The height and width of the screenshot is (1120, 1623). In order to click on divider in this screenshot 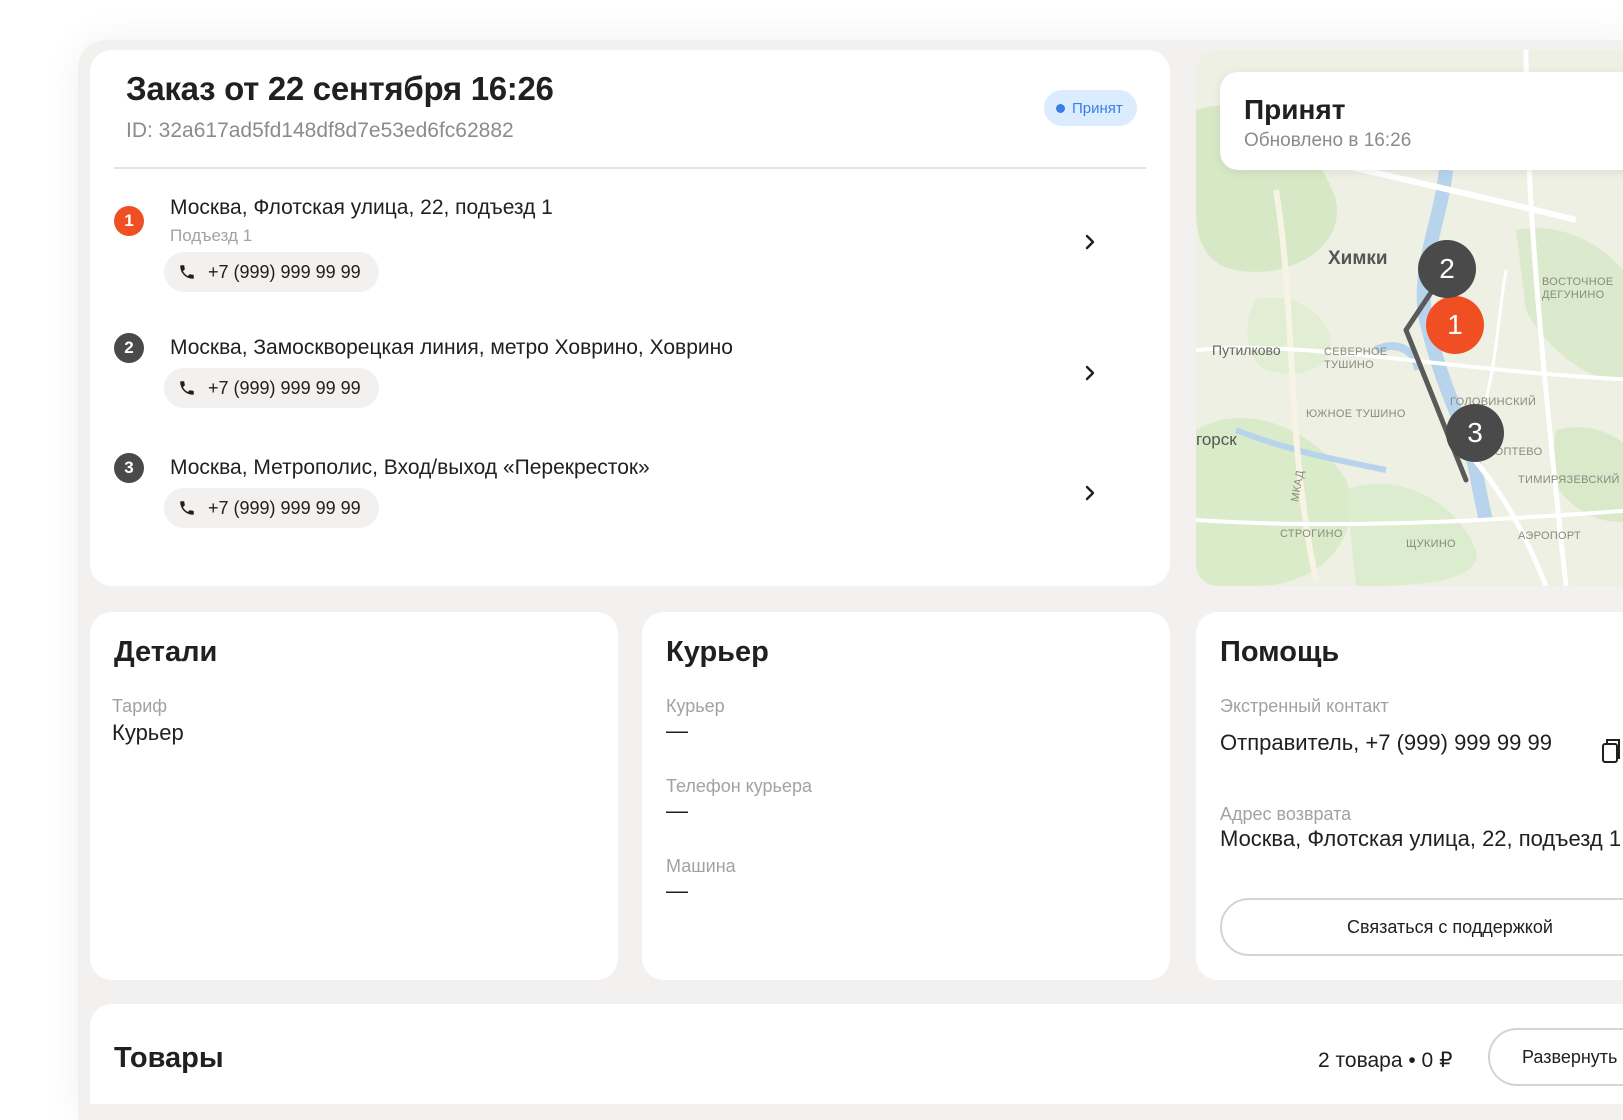, I will do `click(630, 168)`.